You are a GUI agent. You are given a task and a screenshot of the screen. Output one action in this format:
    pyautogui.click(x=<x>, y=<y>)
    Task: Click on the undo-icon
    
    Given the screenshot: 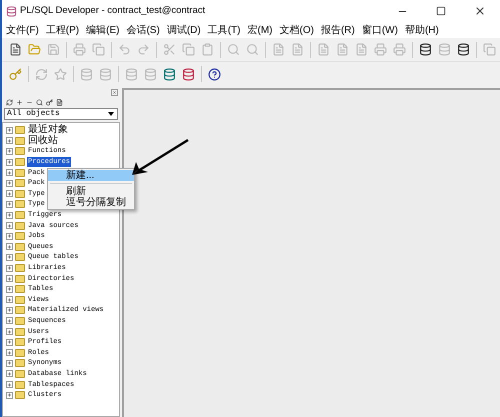 What is the action you would take?
    pyautogui.click(x=124, y=49)
    